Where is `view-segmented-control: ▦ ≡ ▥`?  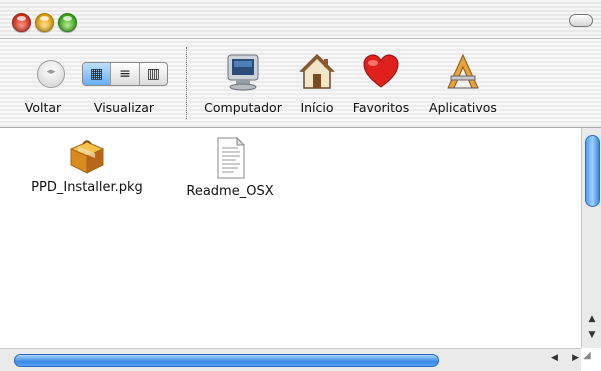 view-segmented-control: ▦ ≡ ▥ is located at coordinates (125, 74).